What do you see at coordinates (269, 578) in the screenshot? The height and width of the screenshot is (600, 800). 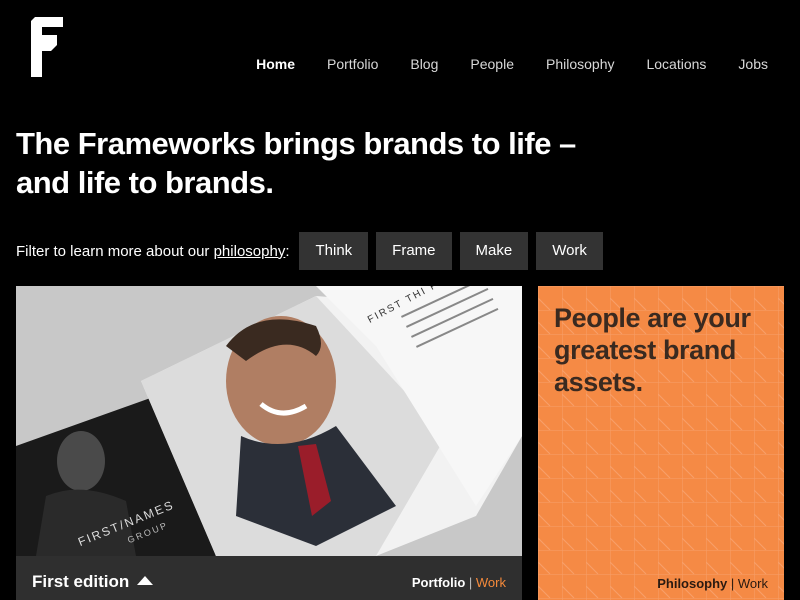 I see `portfolio-card-bar: First edition Portfolio | Work` at bounding box center [269, 578].